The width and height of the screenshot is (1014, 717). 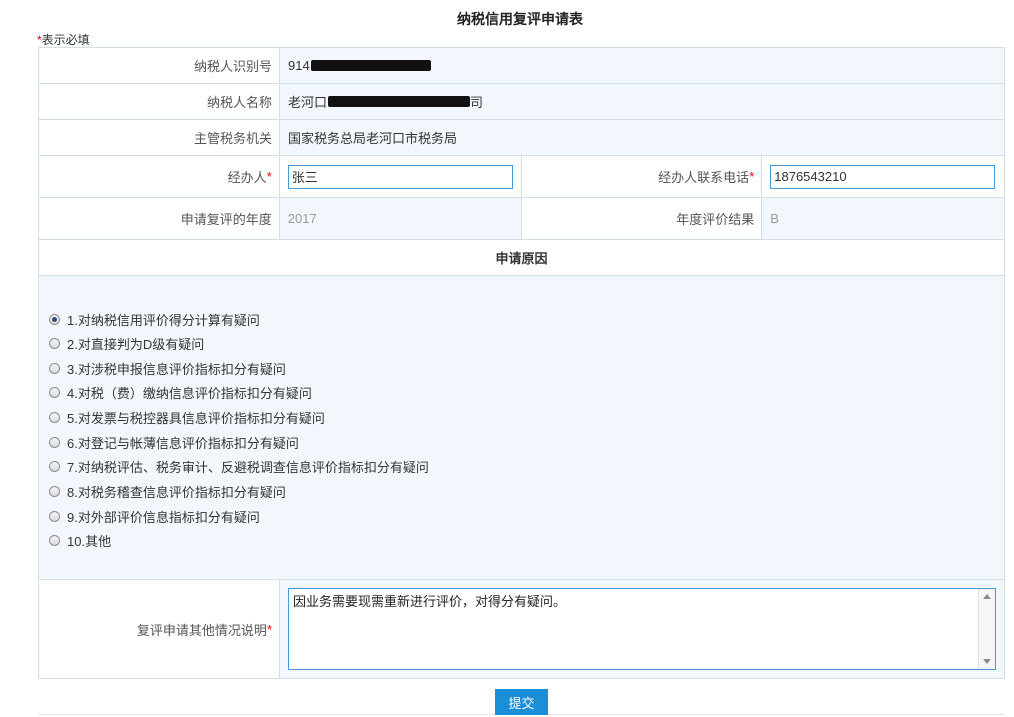 I want to click on reason-option-label: 8.对税务稽查信息评价指标扣分有疑问, so click(x=176, y=492).